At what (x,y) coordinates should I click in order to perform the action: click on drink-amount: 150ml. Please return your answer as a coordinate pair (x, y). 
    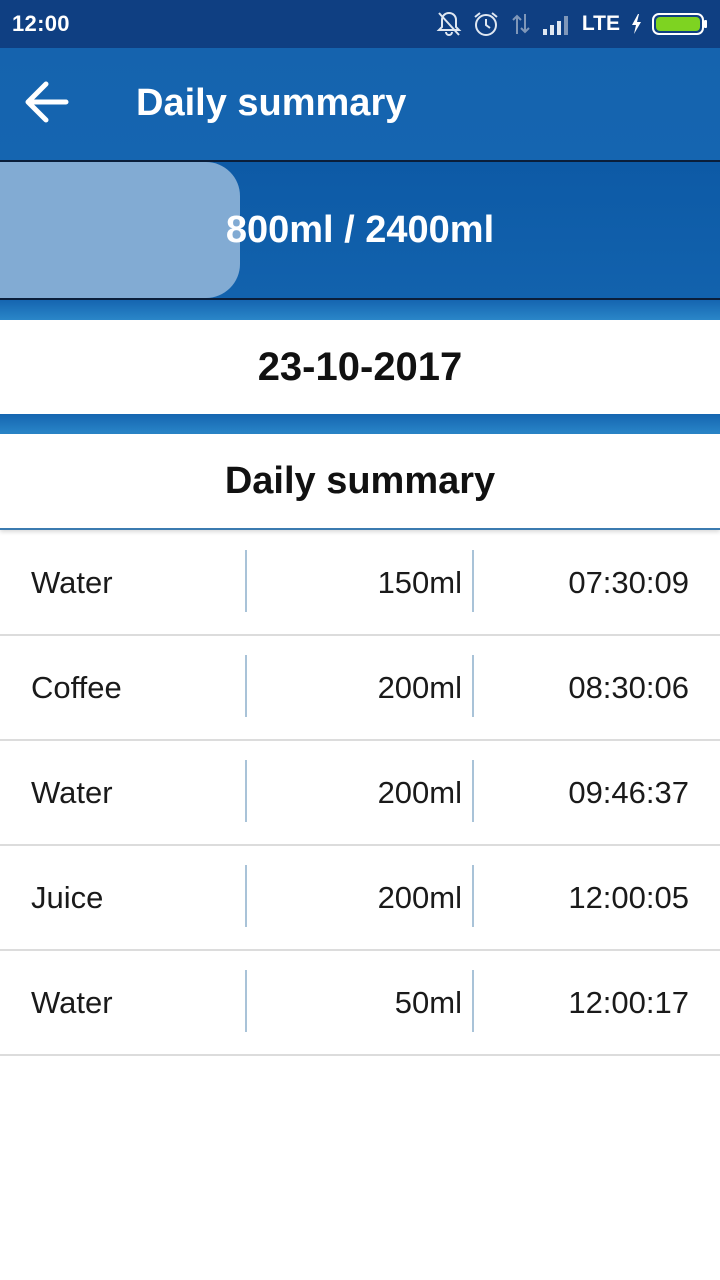
    Looking at the image, I should click on (419, 582).